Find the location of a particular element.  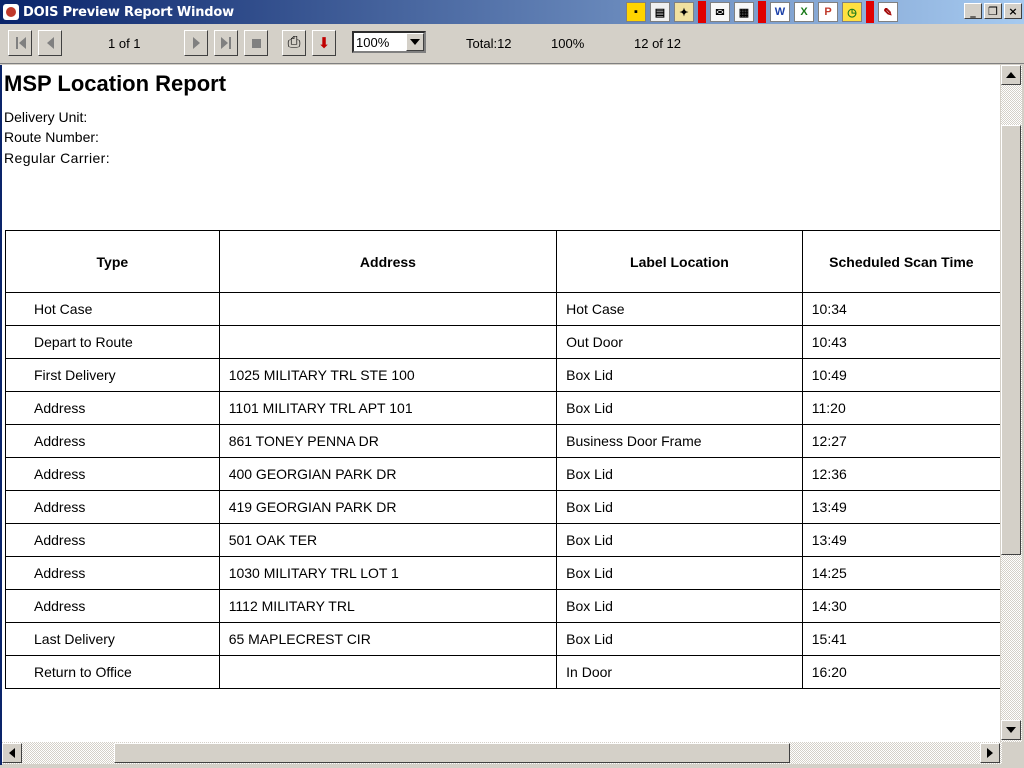

cell-address: 1112 MILITARY TRL is located at coordinates (388, 606).